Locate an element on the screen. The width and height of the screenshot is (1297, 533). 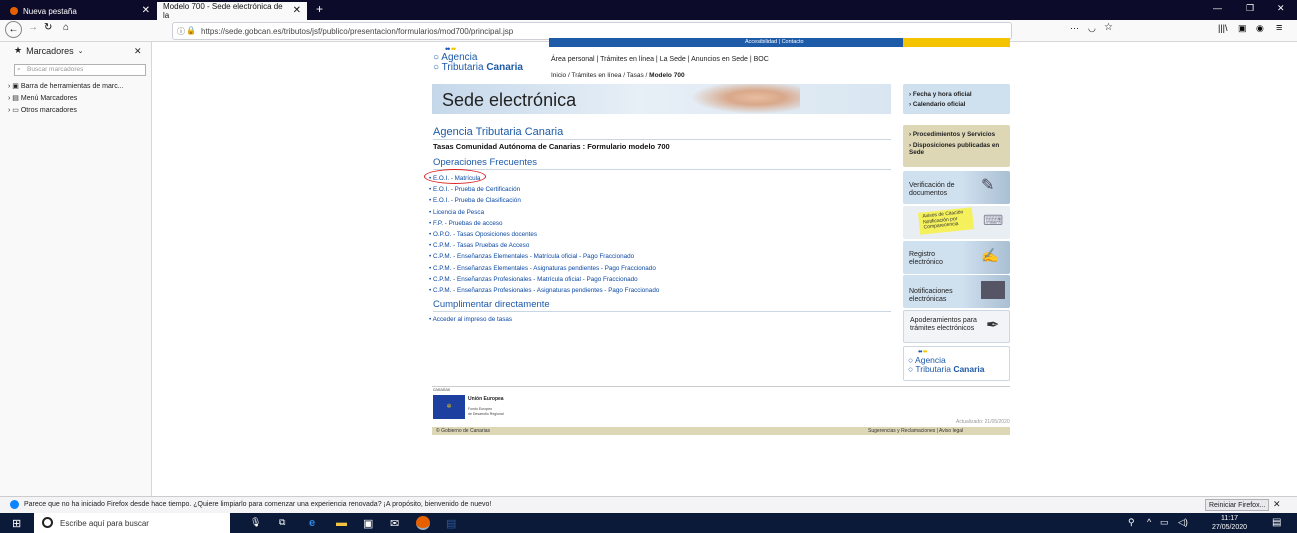
list-item-op: • E.O.I. - Prueba de Clasificación is located at coordinates (544, 200).